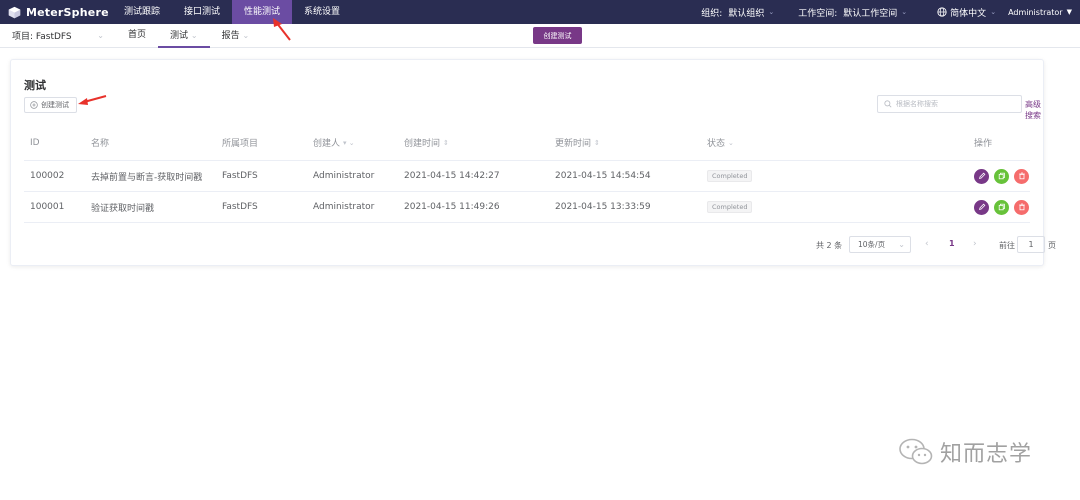 The height and width of the screenshot is (500, 1080). I want to click on col-creator-label: 创建人, so click(327, 144).